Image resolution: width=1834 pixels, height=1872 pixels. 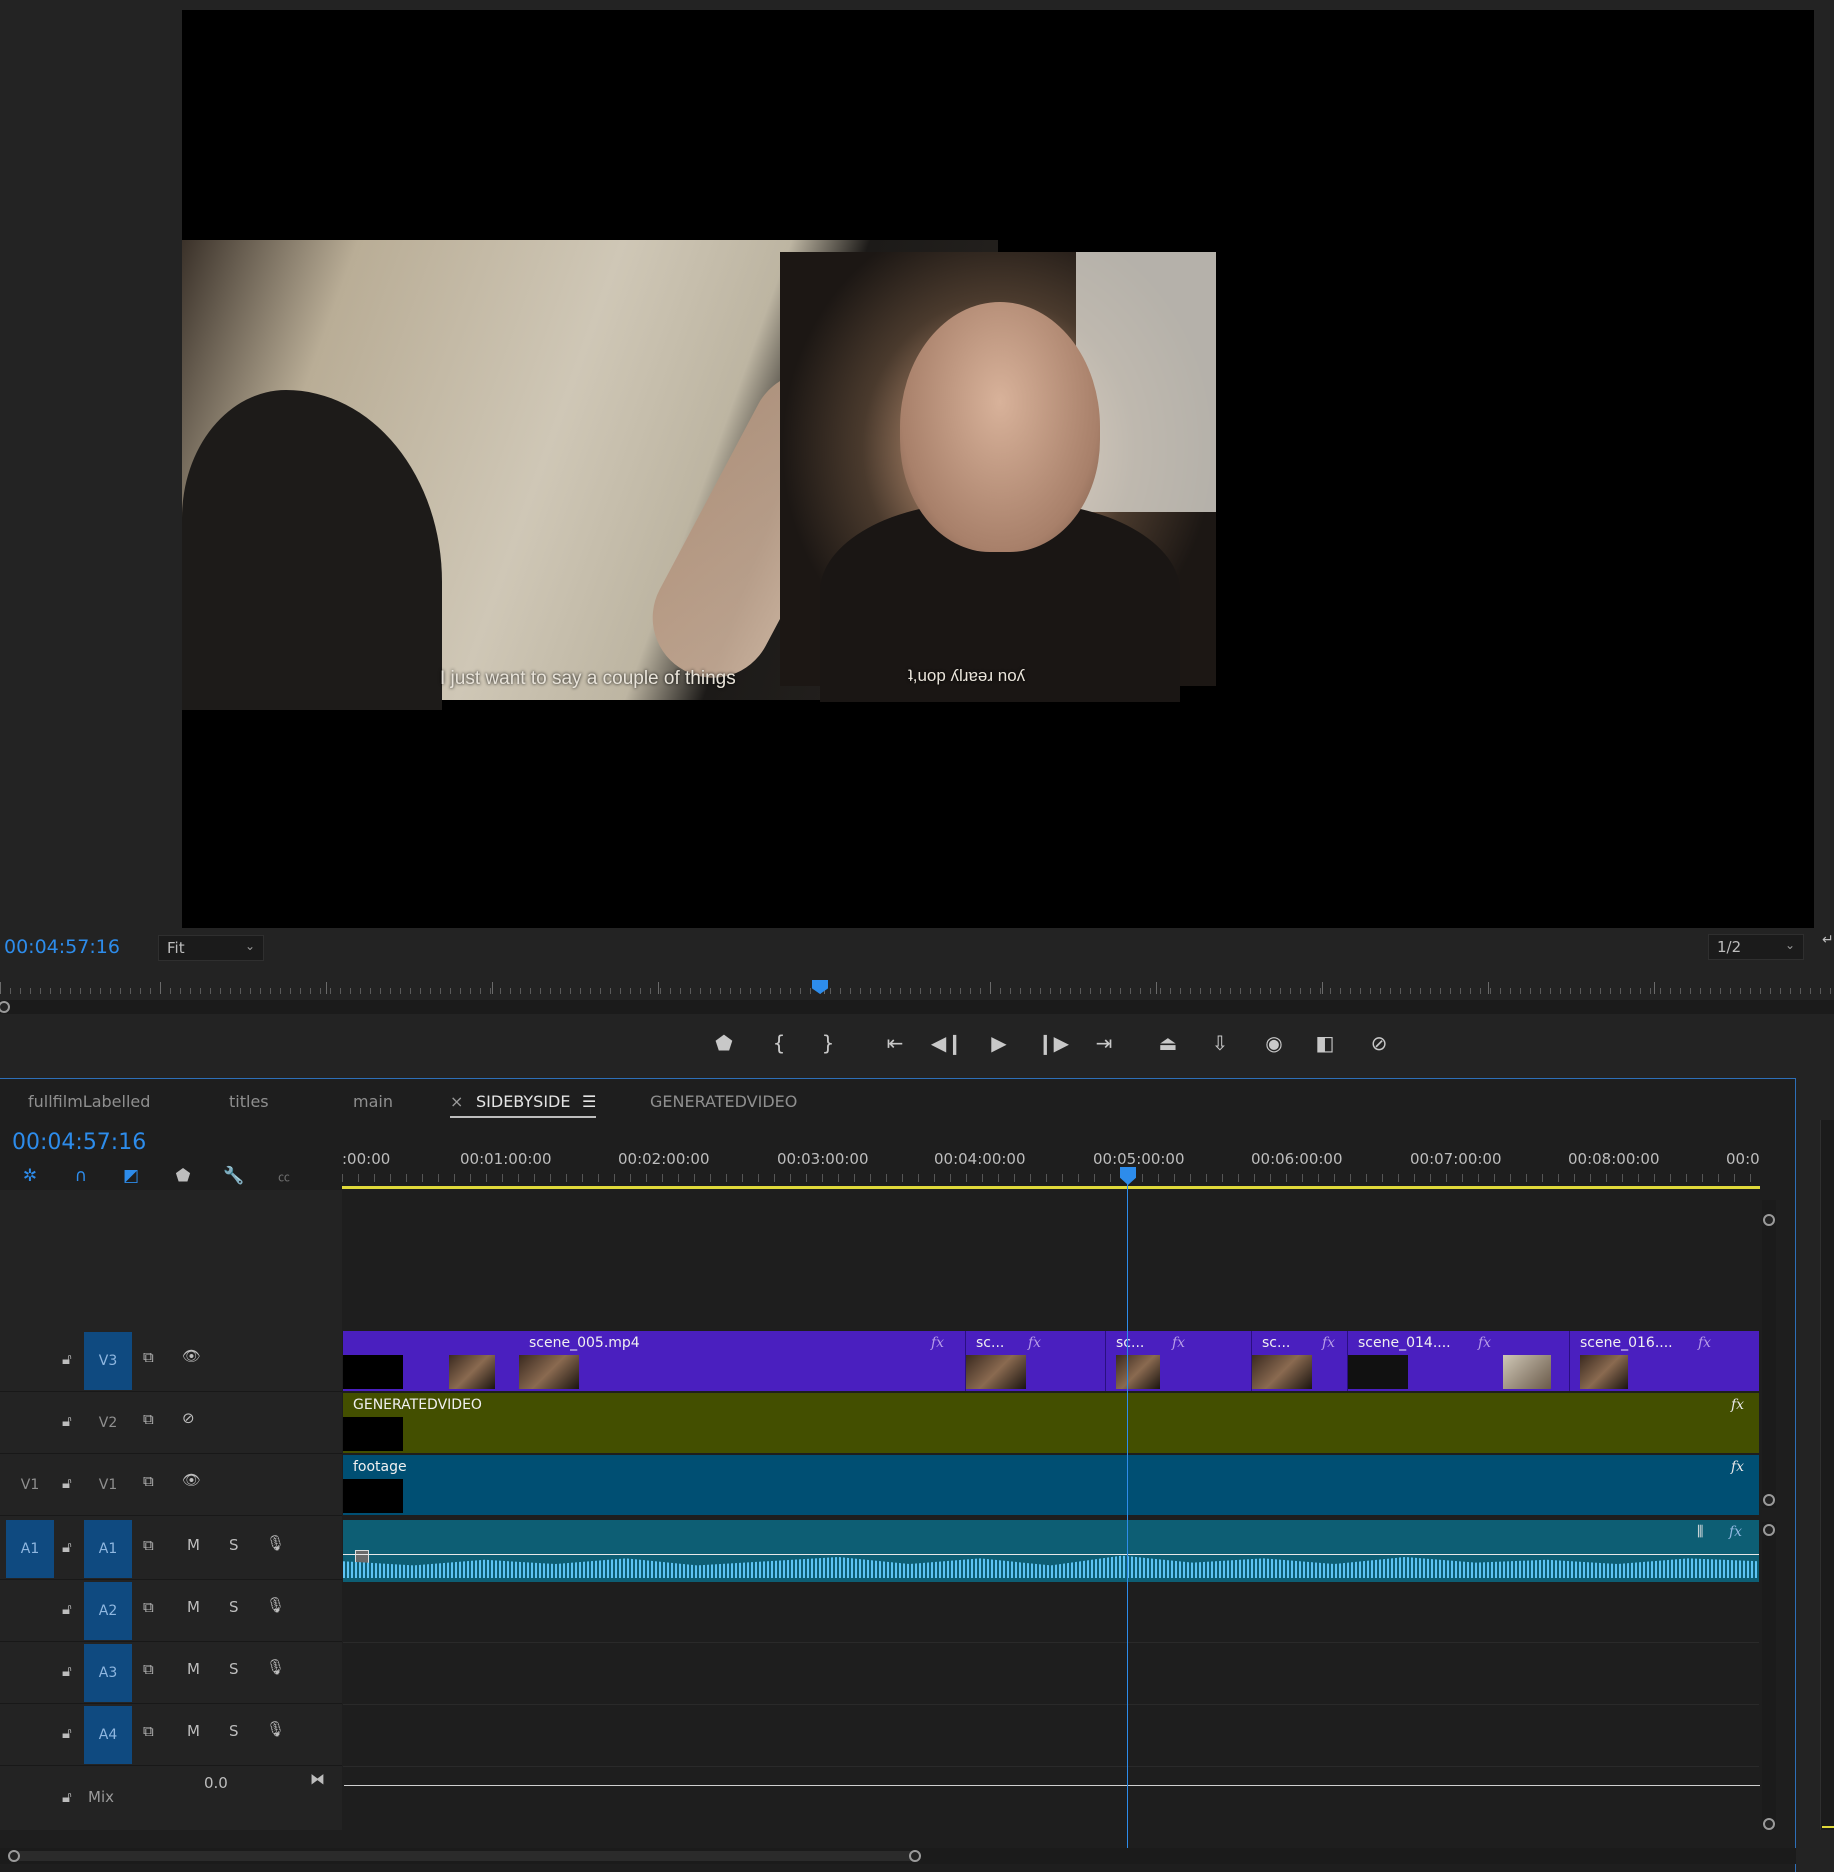 What do you see at coordinates (108, 1673) in the screenshot?
I see `target-a3: A3` at bounding box center [108, 1673].